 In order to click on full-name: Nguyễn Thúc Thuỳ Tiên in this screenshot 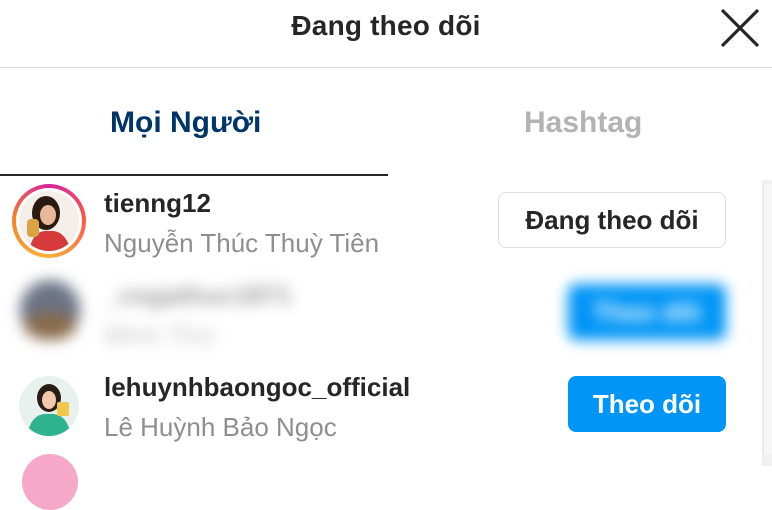, I will do `click(242, 243)`.